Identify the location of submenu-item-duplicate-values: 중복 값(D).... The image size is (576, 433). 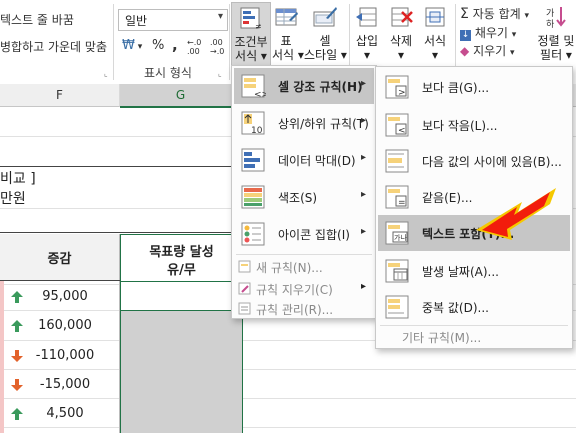
(474, 307).